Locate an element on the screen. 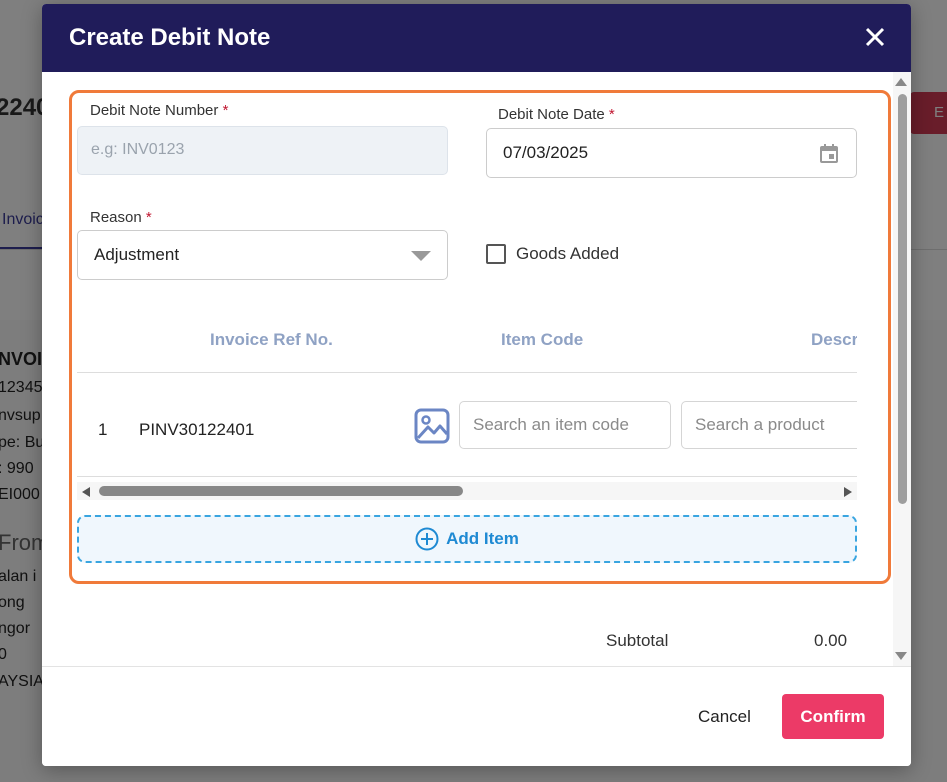  item-code-search-input: Search an item code is located at coordinates (565, 425).